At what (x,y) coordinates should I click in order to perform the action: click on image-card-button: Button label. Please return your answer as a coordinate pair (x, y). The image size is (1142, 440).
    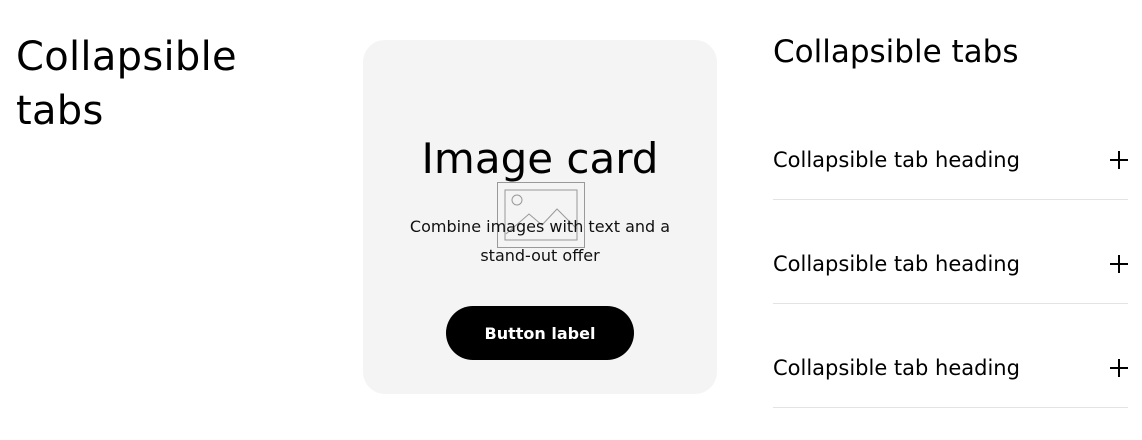
    Looking at the image, I should click on (540, 333).